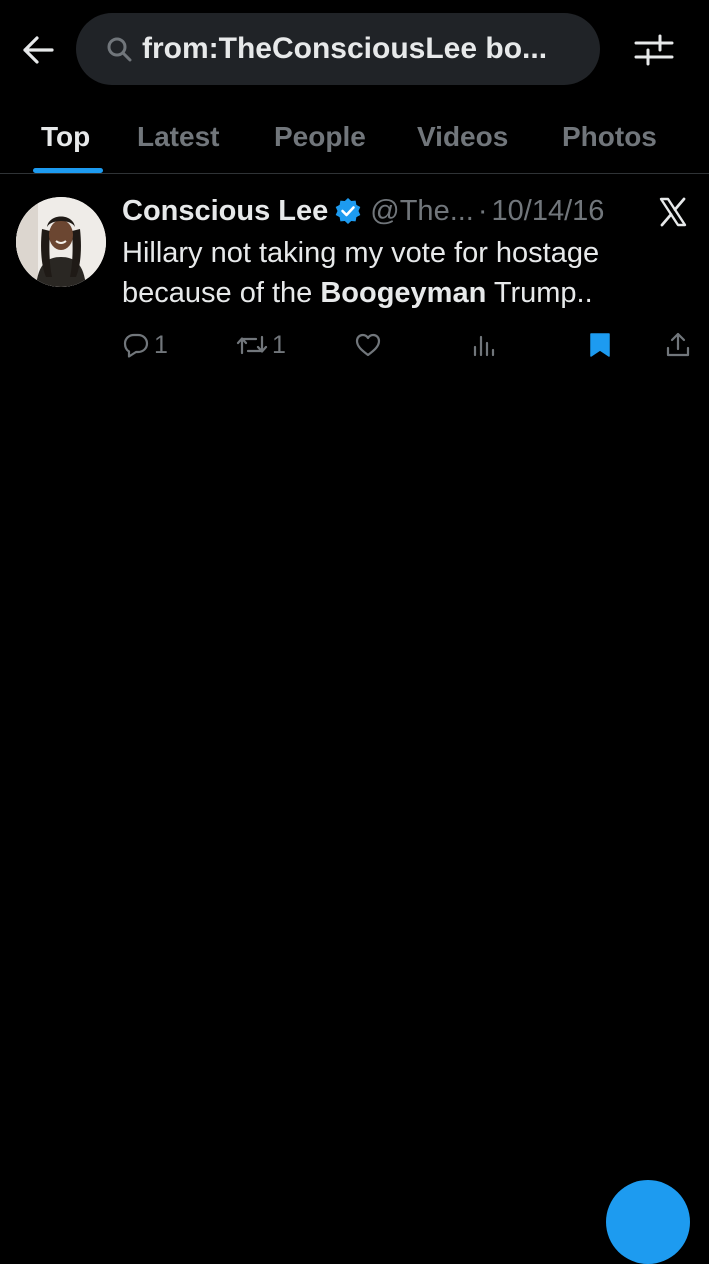 The width and height of the screenshot is (709, 1264). What do you see at coordinates (363, 211) in the screenshot?
I see `tweet-header: Conscious Lee @The... · 10/14/16` at bounding box center [363, 211].